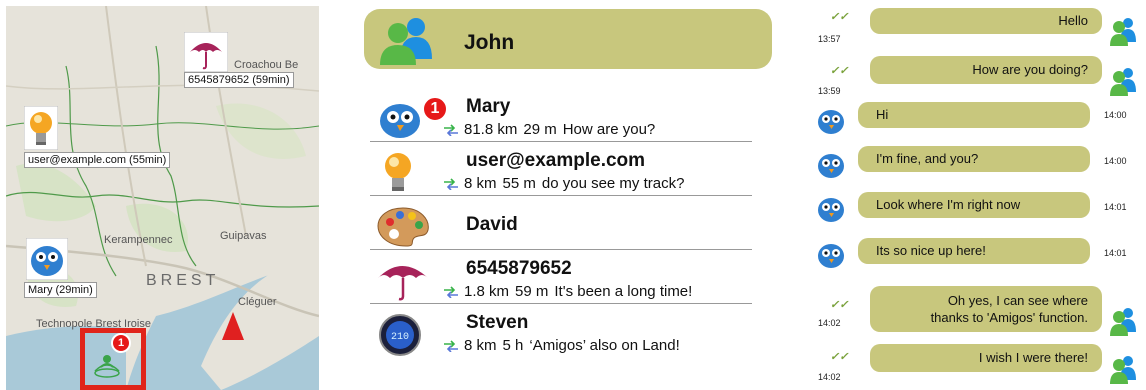  I want to click on map-pin-umbrella, so click(206, 54).